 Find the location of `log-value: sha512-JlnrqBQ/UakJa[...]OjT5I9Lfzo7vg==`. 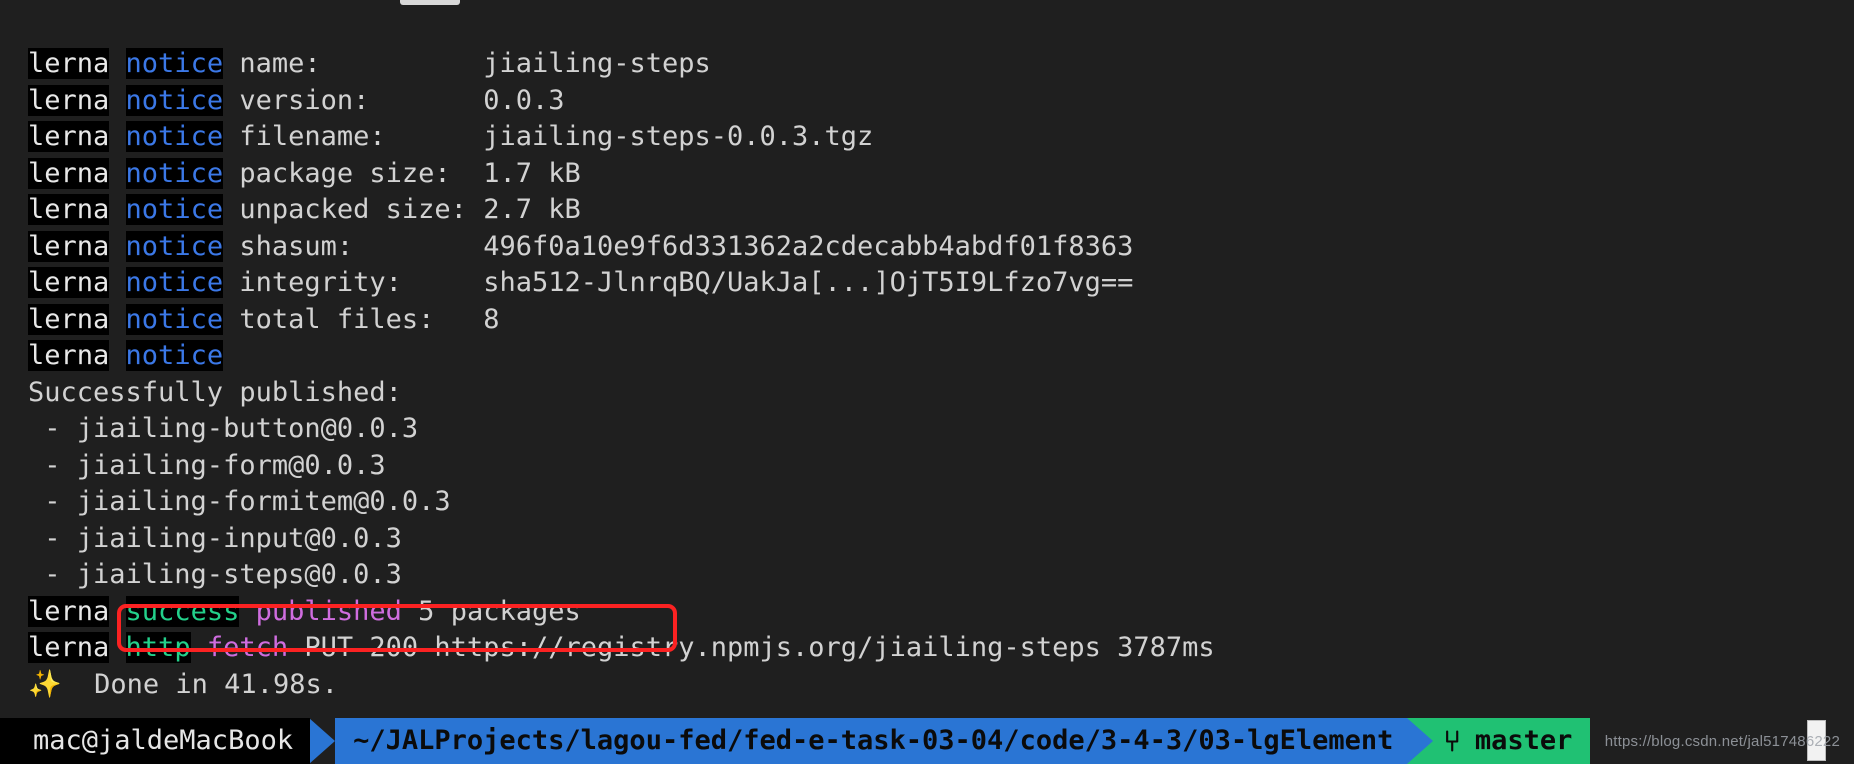

log-value: sha512-JlnrqBQ/UakJa[...]OjT5I9Lfzo7vg== is located at coordinates (808, 282).